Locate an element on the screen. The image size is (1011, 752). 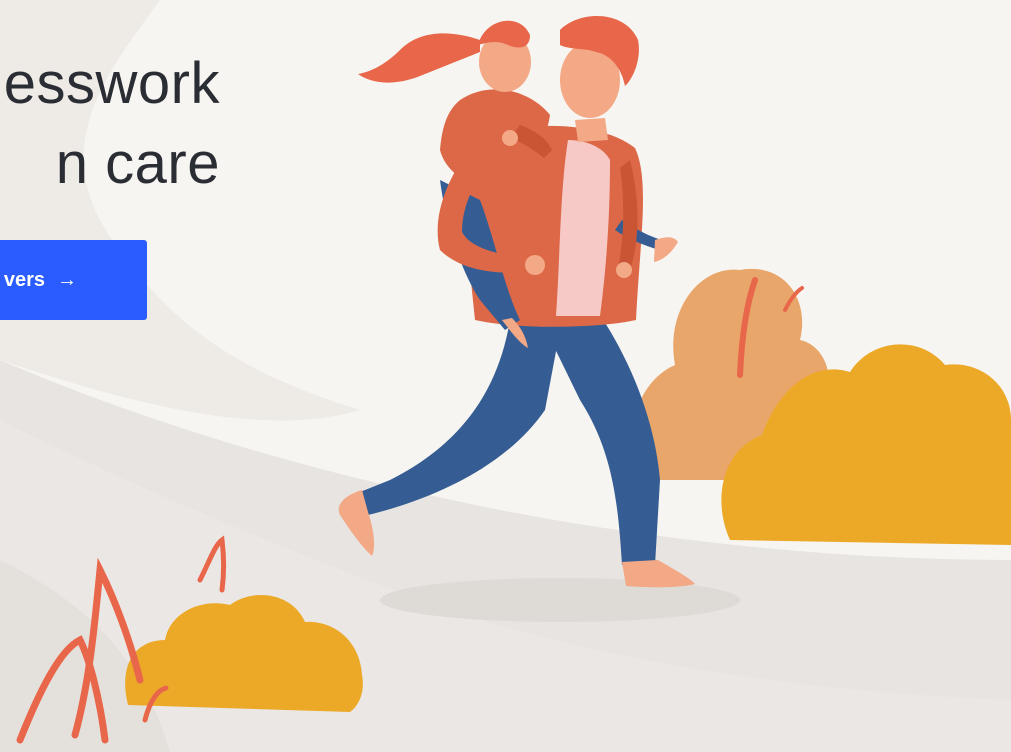
headline-line-2: n care is located at coordinates (137, 163).